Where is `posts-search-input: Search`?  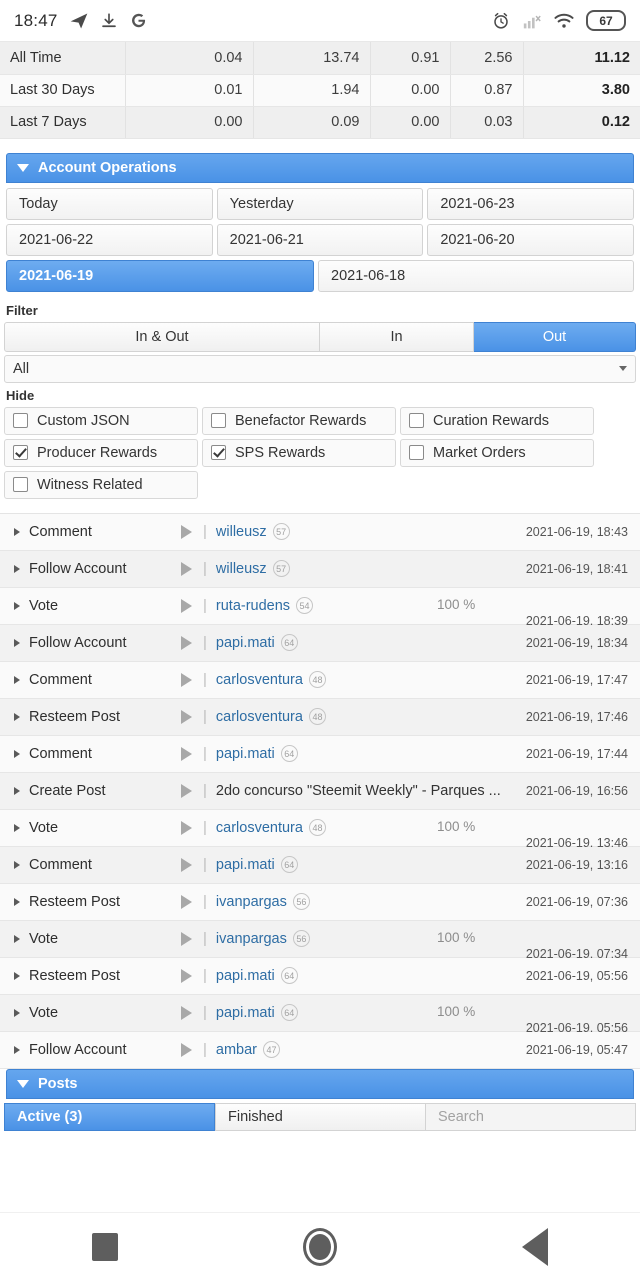 posts-search-input: Search is located at coordinates (531, 1116).